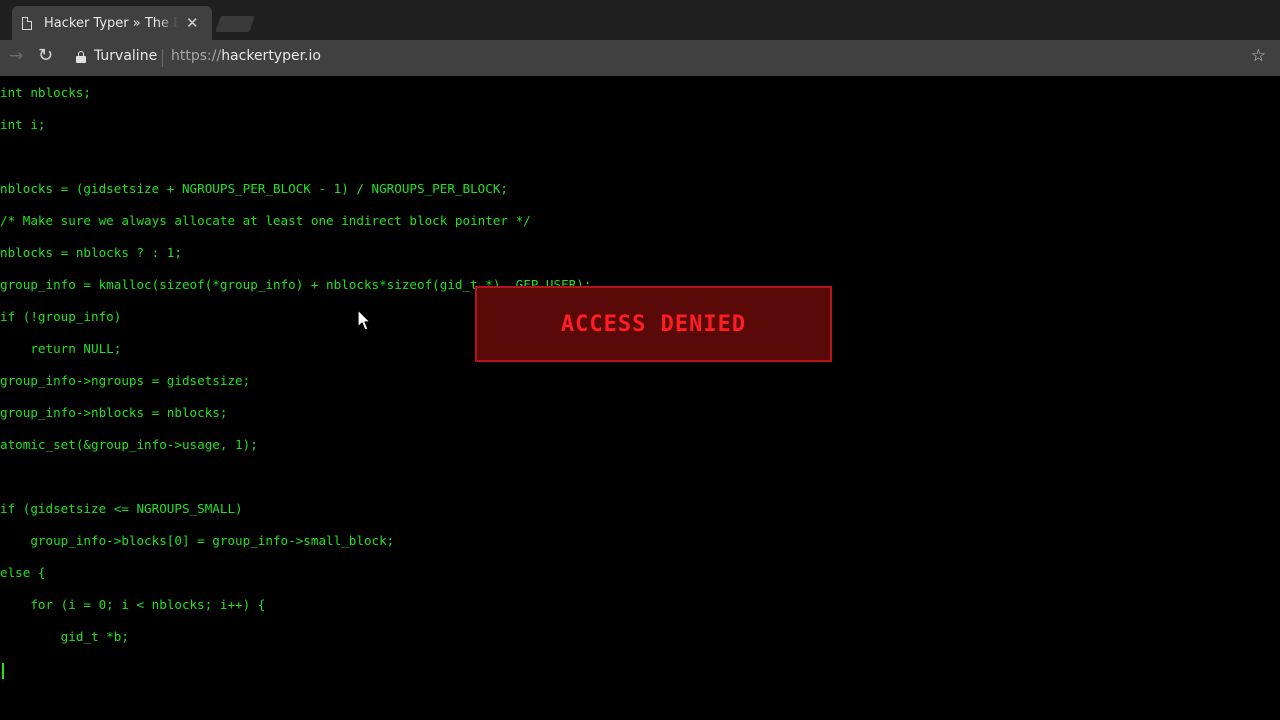 This screenshot has width=1280, height=720. I want to click on code-line: int nblocks;, so click(45, 92).